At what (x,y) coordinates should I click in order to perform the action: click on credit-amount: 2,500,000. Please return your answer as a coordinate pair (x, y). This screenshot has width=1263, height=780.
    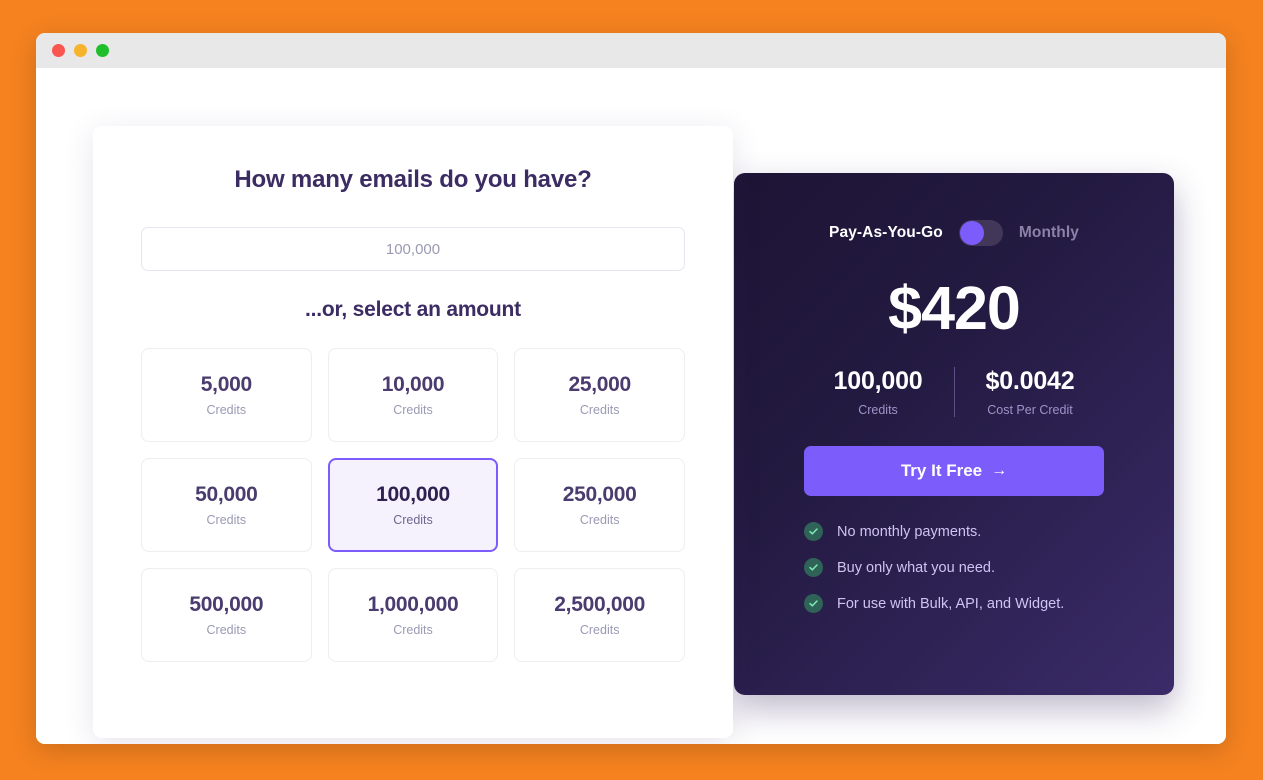
    Looking at the image, I should click on (600, 604).